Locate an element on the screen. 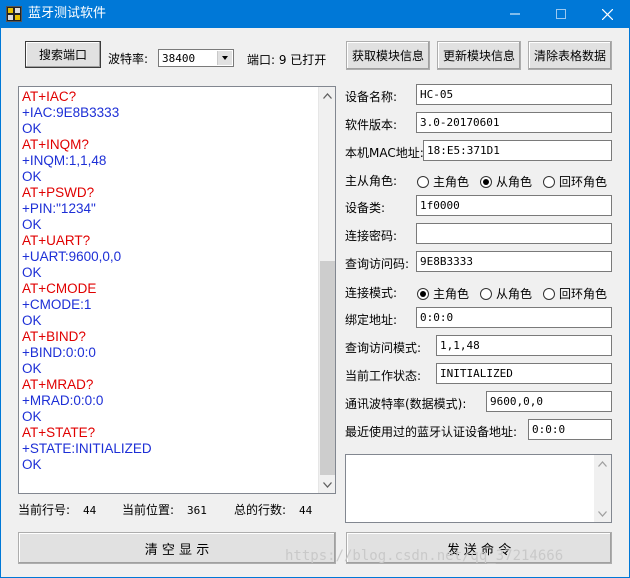  log-response-line: +INQM:1,1,48 is located at coordinates (64, 160).